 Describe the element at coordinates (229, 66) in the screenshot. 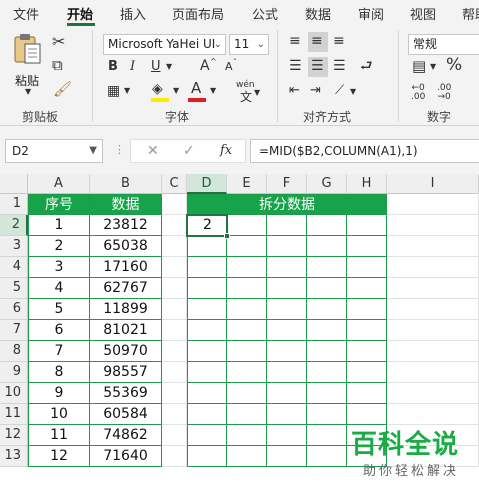

I see `shrink-font-button: A` at that location.